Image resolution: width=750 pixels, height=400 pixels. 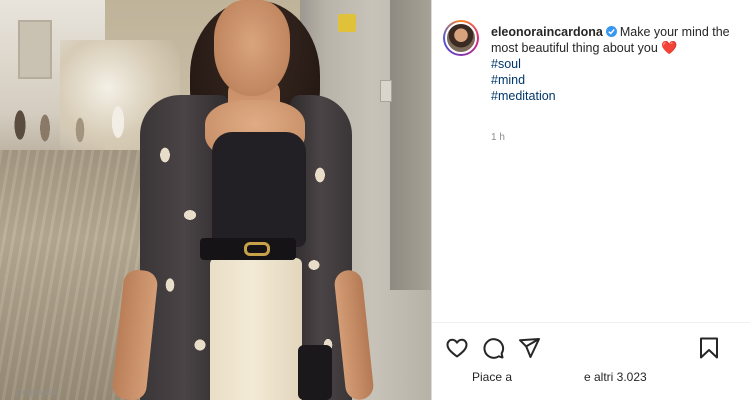 What do you see at coordinates (36, 393) in the screenshot?
I see `post-date: 1 ORA FA` at bounding box center [36, 393].